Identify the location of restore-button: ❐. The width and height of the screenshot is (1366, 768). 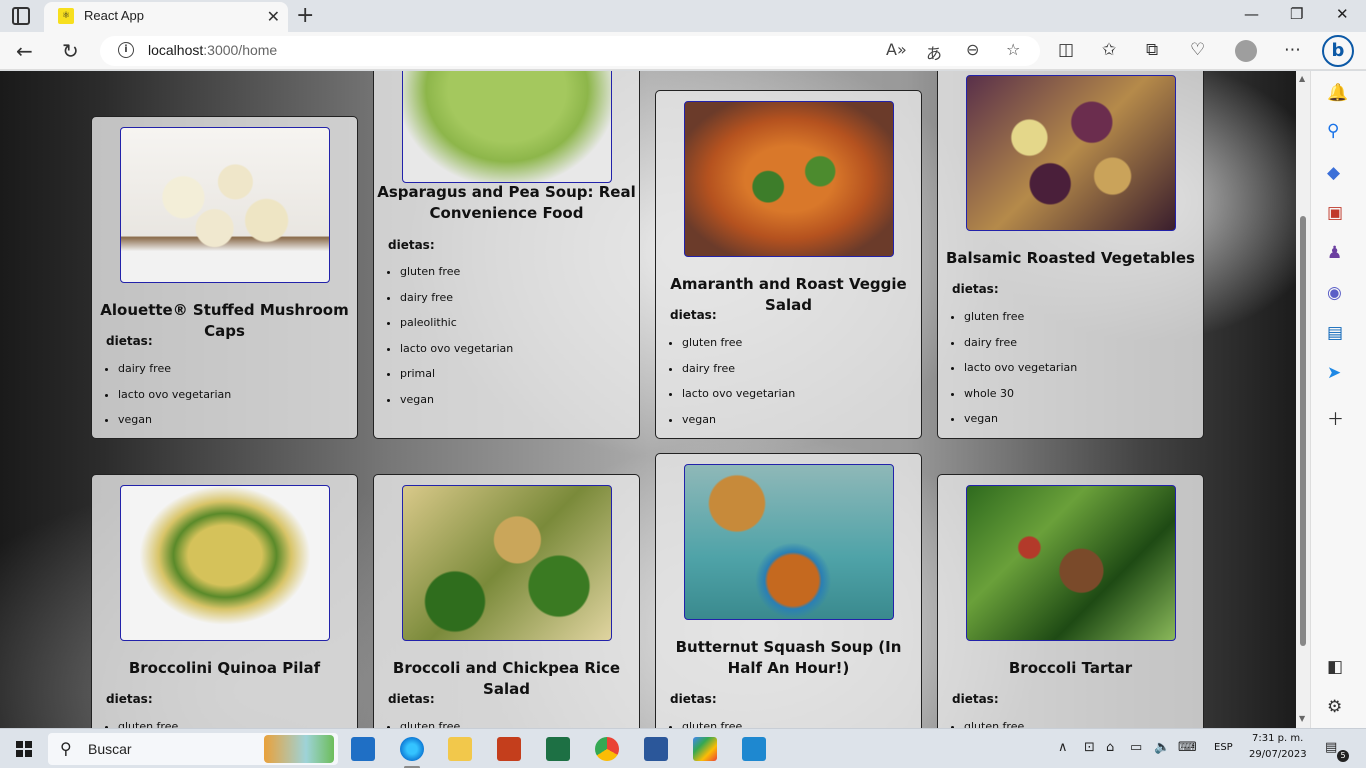
(1296, 14).